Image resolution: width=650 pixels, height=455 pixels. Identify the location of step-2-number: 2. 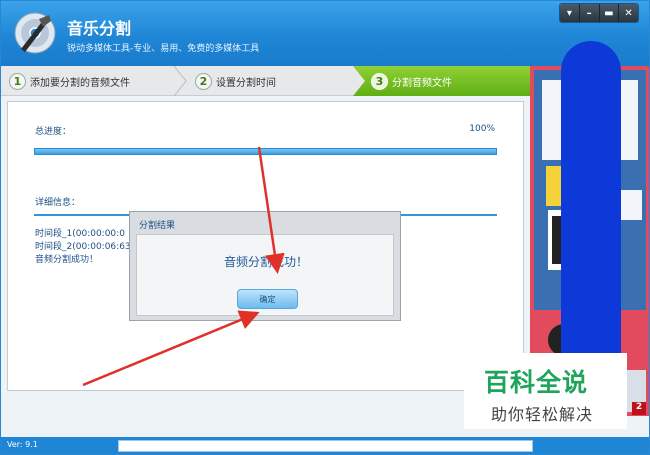
(203, 81).